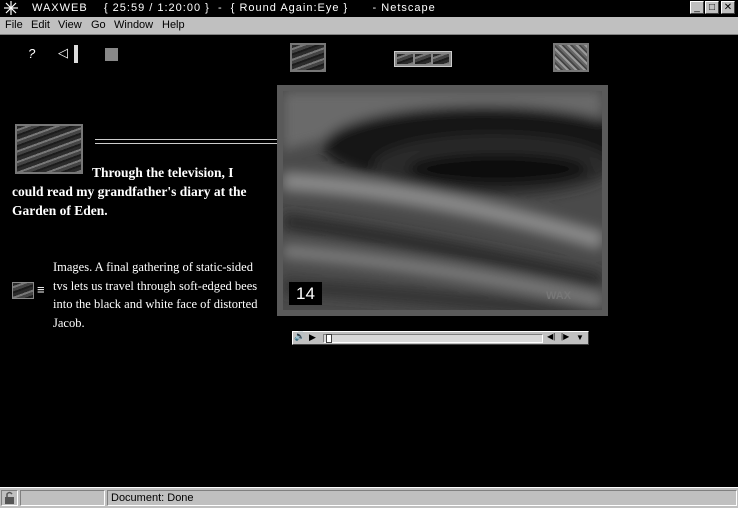 Image resolution: width=738 pixels, height=508 pixels. What do you see at coordinates (23, 290) in the screenshot?
I see `images-thumbnail` at bounding box center [23, 290].